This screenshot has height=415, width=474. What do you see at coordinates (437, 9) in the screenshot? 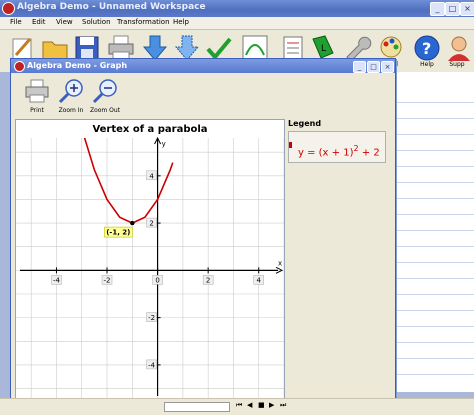
I see `minimize-icon: _` at bounding box center [437, 9].